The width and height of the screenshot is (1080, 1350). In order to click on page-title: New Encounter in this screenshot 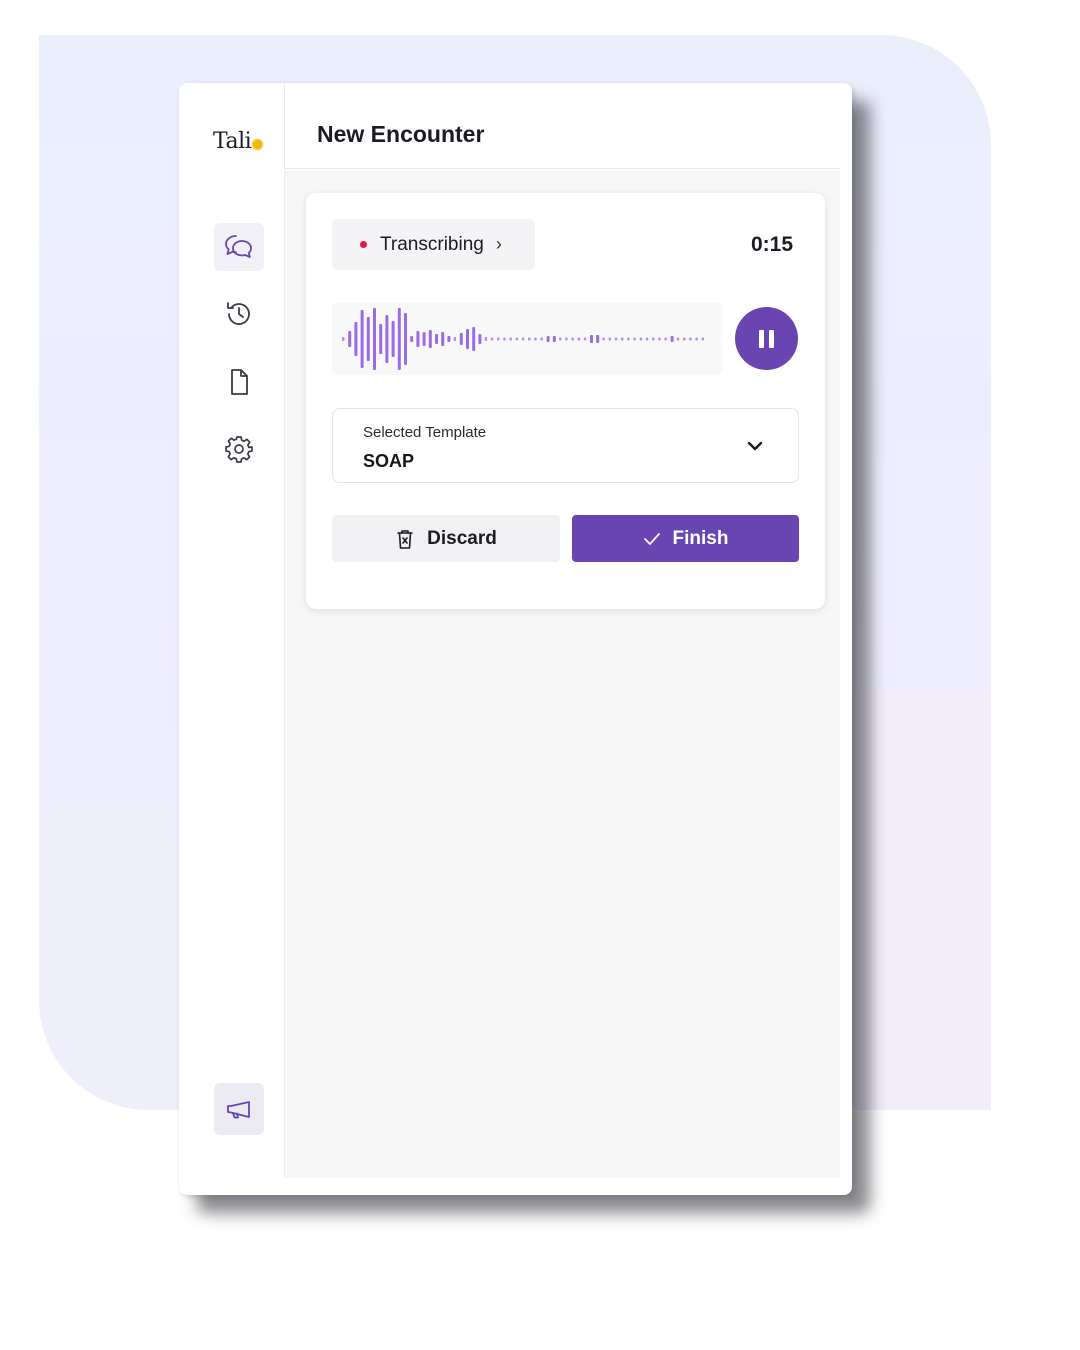, I will do `click(401, 134)`.